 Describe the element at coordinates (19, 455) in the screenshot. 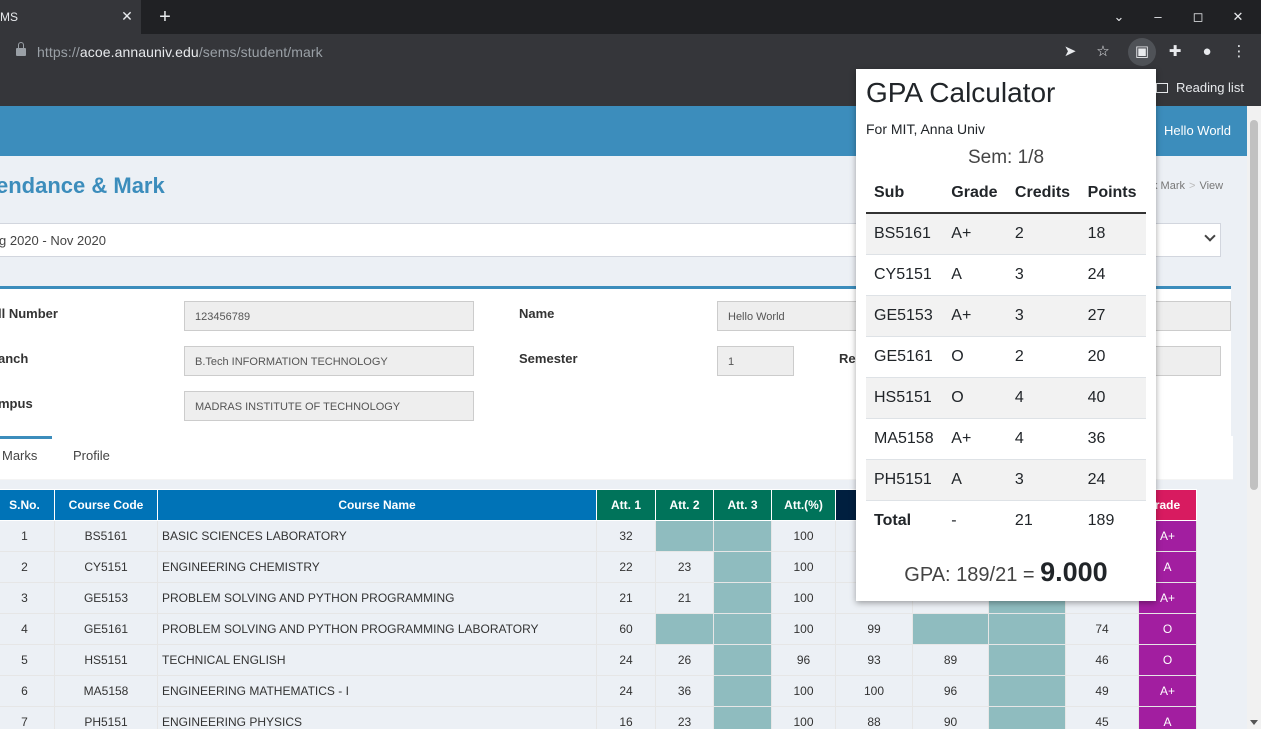

I see `tab-marks: Marks` at that location.